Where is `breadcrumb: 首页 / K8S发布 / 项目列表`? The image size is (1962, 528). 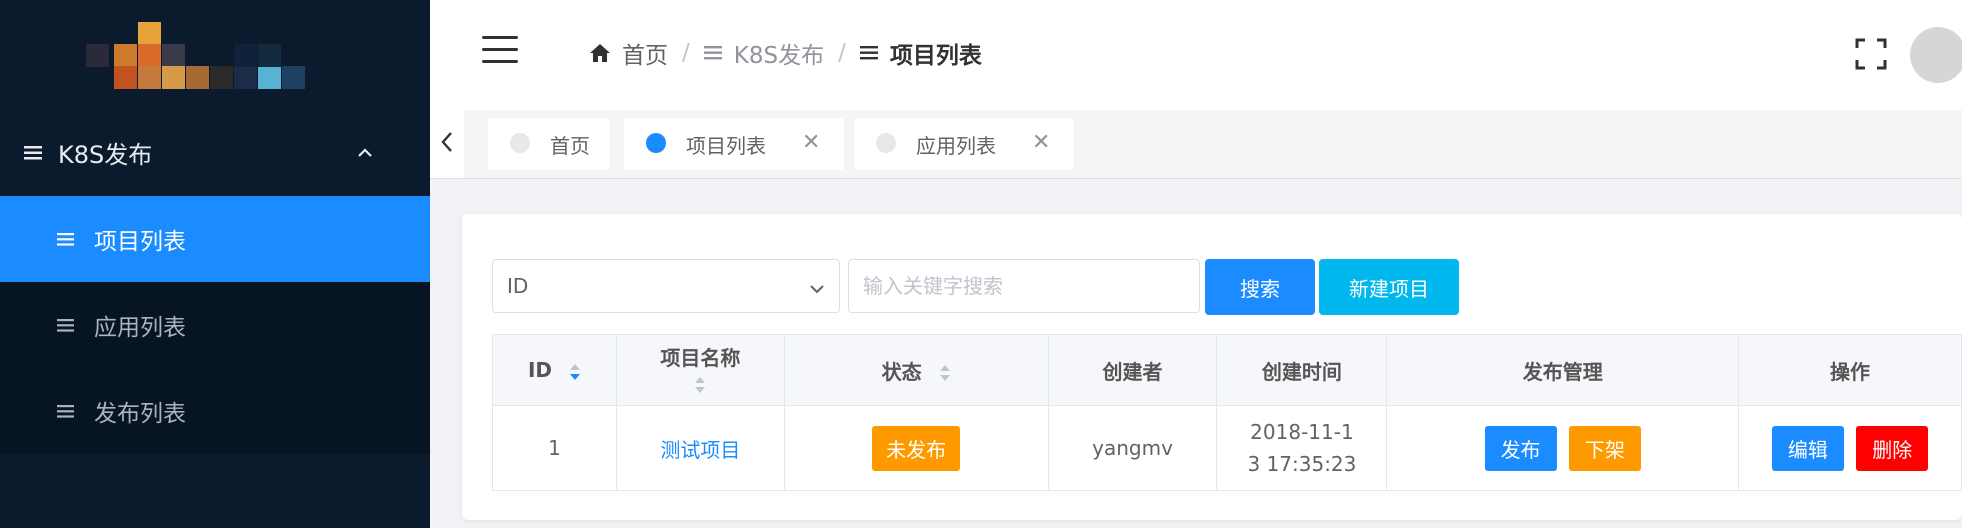
breadcrumb: 首页 / K8S发布 / 项目列表 is located at coordinates (786, 53).